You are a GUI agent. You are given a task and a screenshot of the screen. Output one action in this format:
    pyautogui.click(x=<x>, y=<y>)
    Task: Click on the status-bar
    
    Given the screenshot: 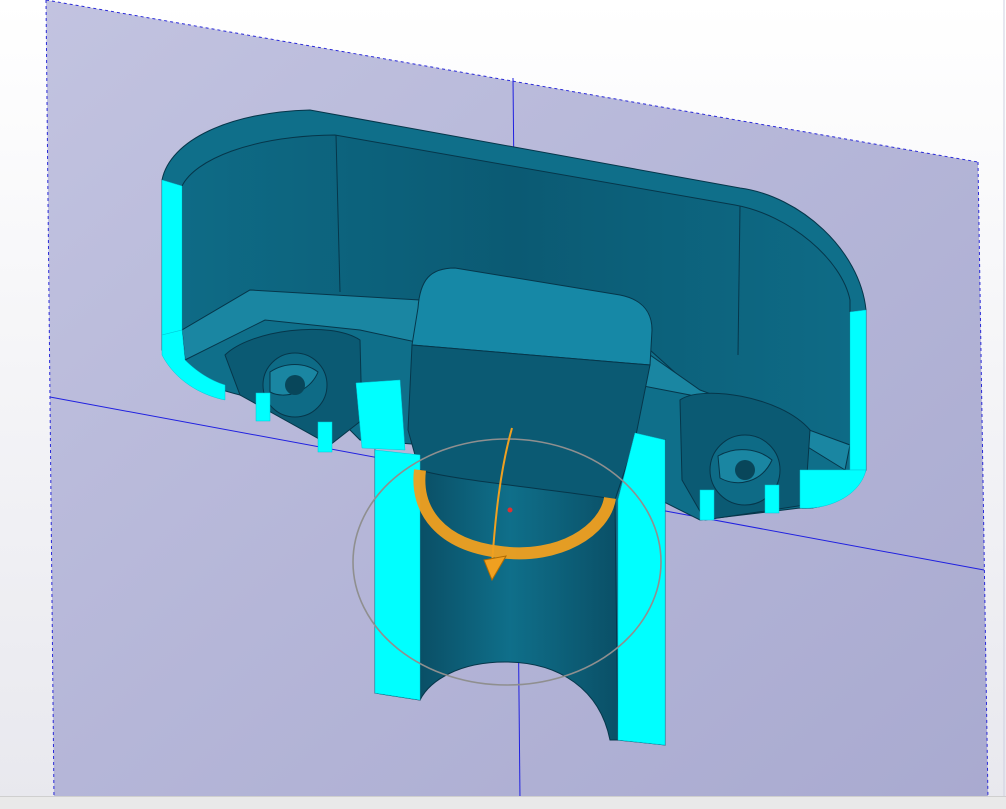 What is the action you would take?
    pyautogui.click(x=503, y=802)
    